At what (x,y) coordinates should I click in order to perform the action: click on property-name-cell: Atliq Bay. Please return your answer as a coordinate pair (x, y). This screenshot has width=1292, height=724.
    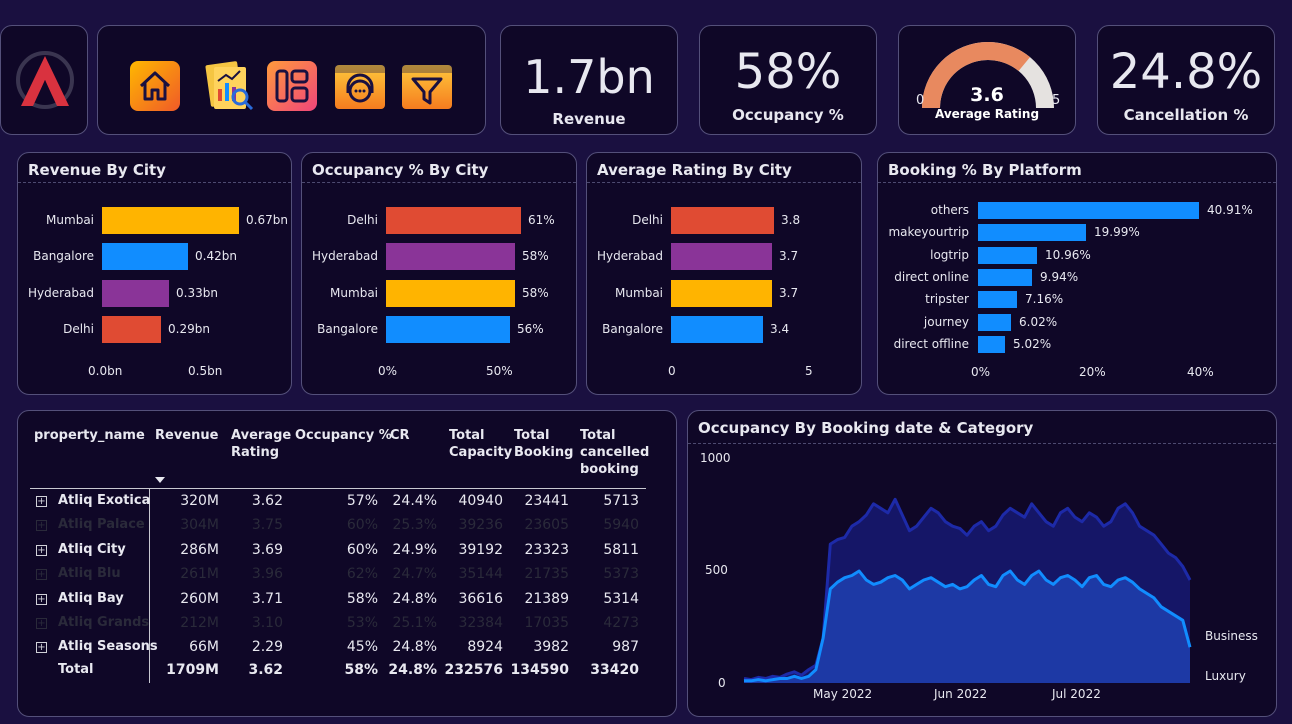
    Looking at the image, I should click on (91, 598).